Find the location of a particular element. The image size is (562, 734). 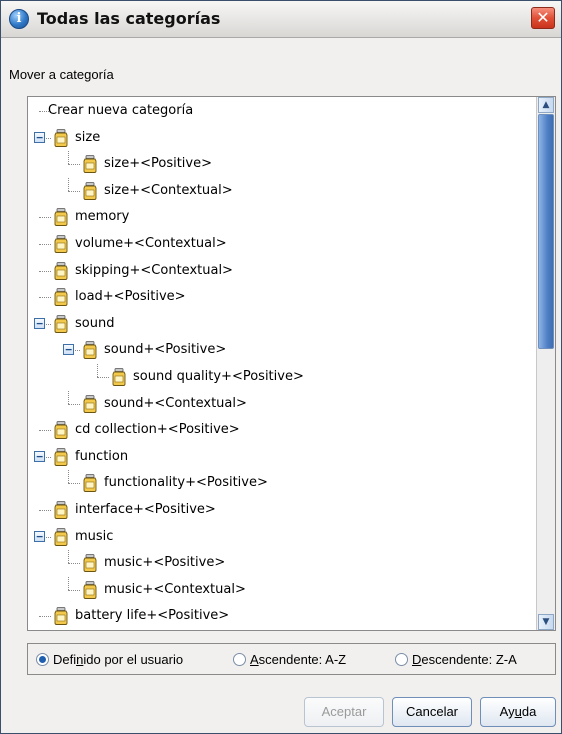

radio-label: ido por el usuario is located at coordinates (133, 659).